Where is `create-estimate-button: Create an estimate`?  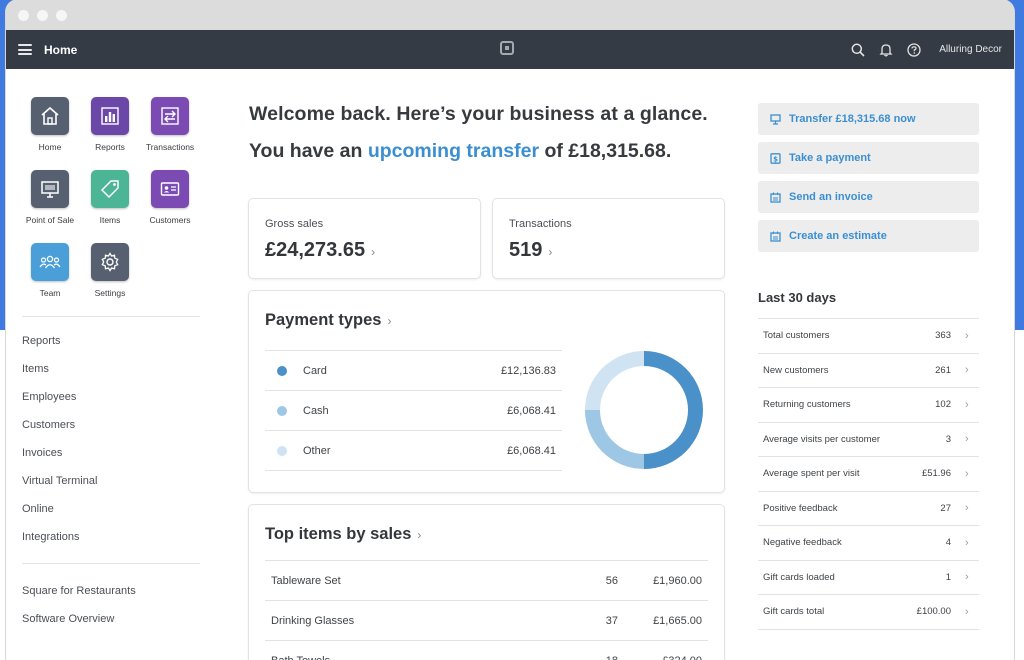
create-estimate-button: Create an estimate is located at coordinates (868, 236).